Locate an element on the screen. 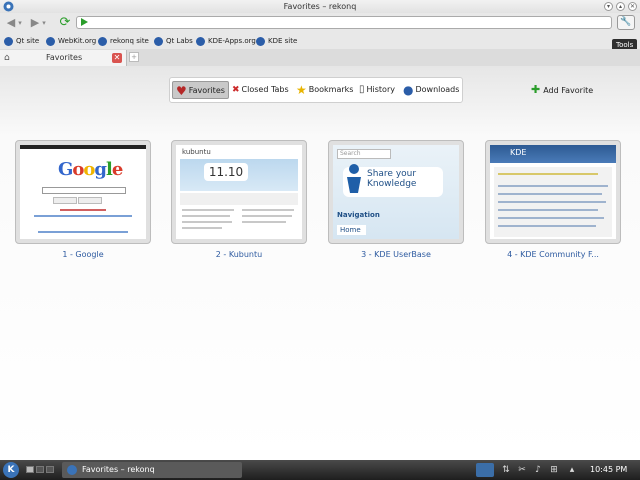  kubuntu-version: 11.10 is located at coordinates (226, 172).